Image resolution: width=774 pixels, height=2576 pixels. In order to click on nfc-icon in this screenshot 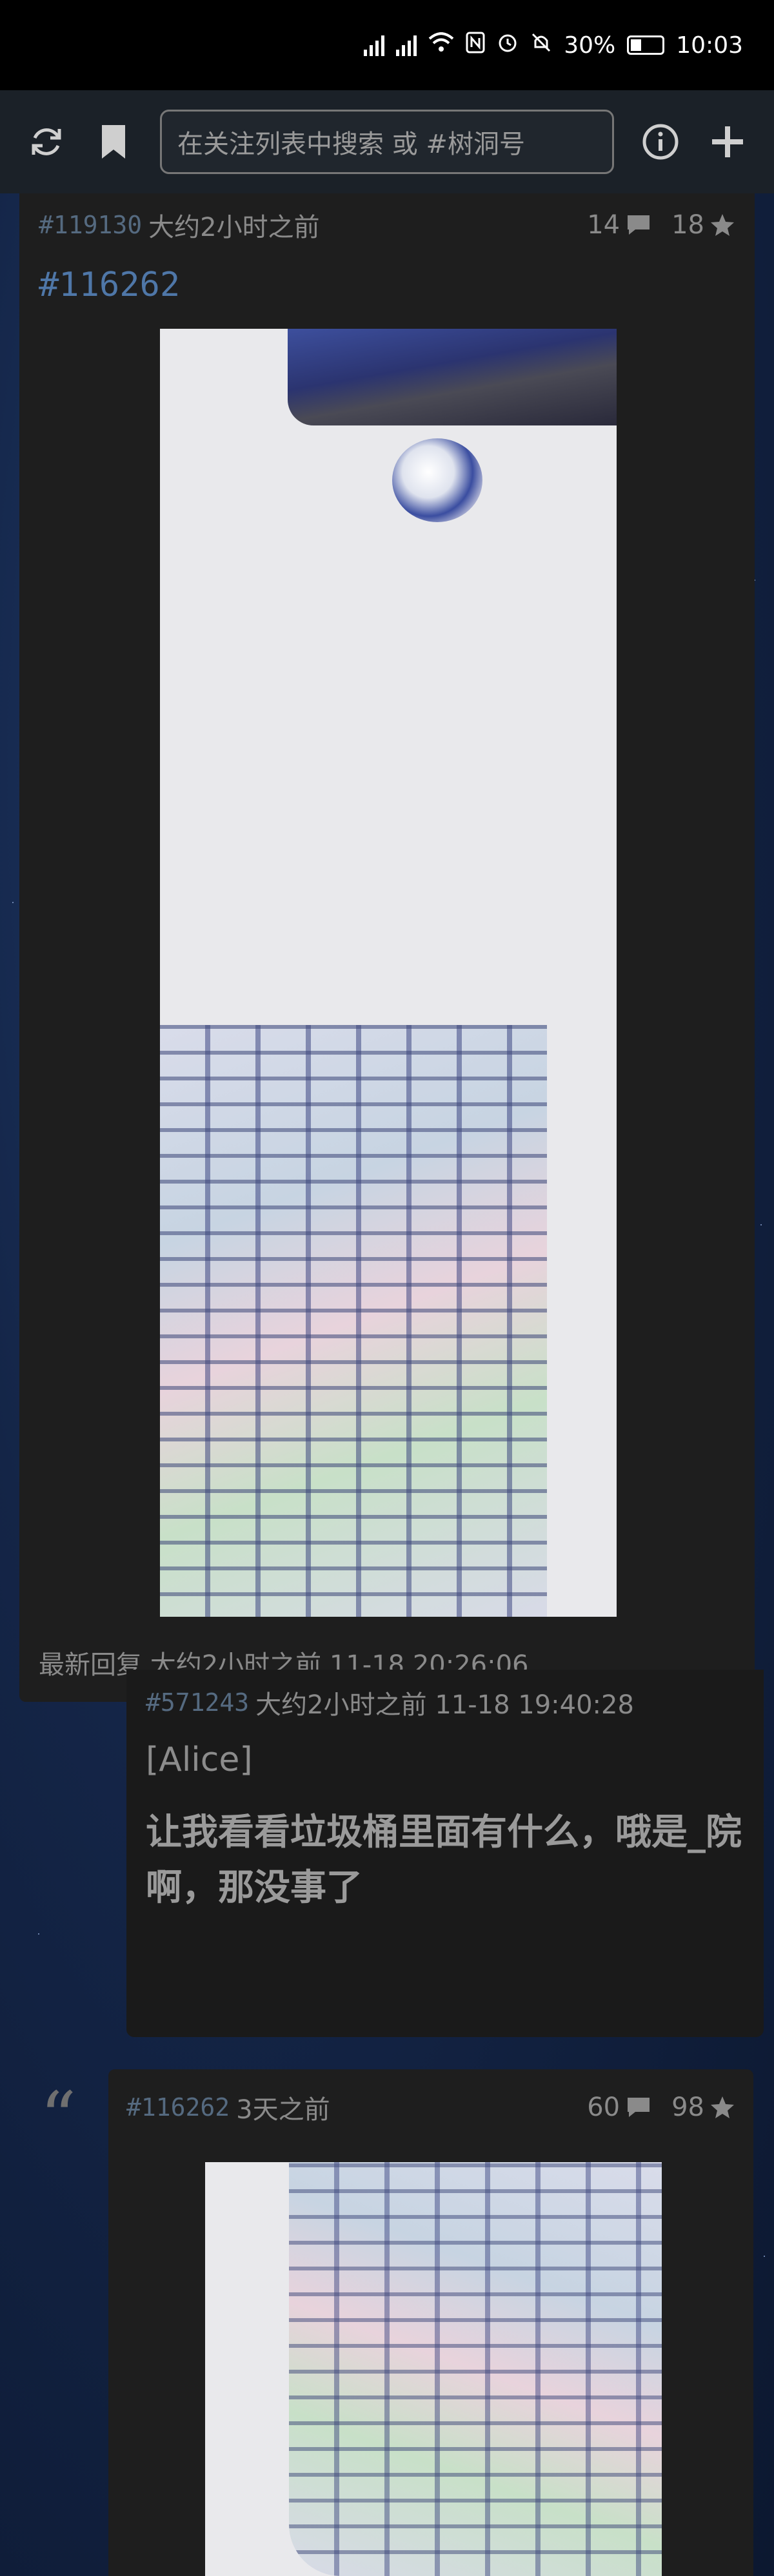, I will do `click(476, 45)`.